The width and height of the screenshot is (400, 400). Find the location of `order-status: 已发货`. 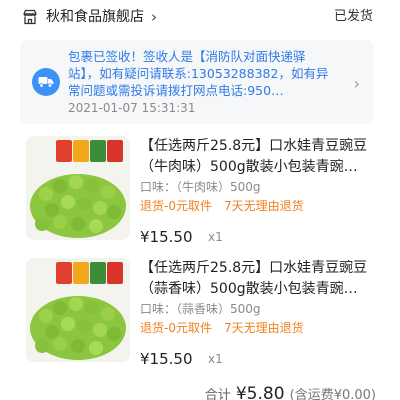

order-status: 已发货 is located at coordinates (353, 16).